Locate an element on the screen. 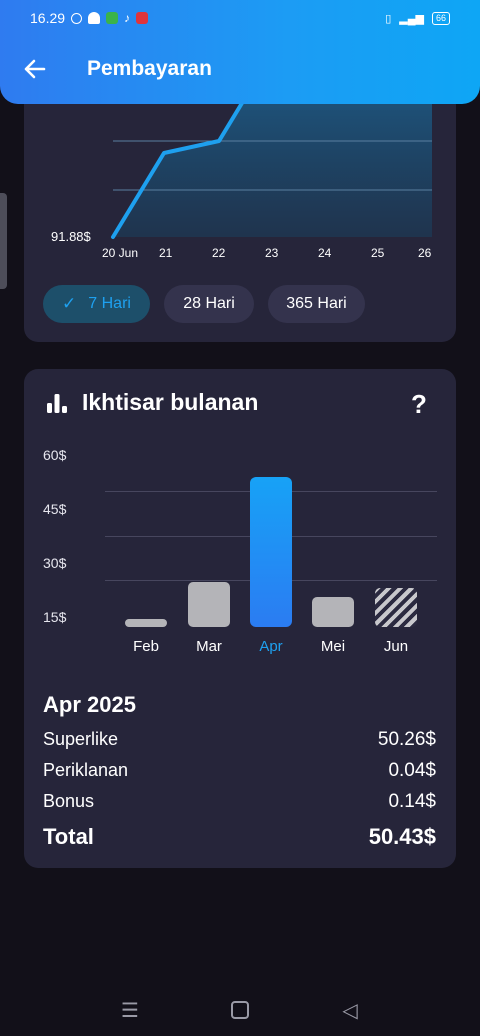 The image size is (480, 1036). summary-row-label: Periklanan is located at coordinates (86, 770).